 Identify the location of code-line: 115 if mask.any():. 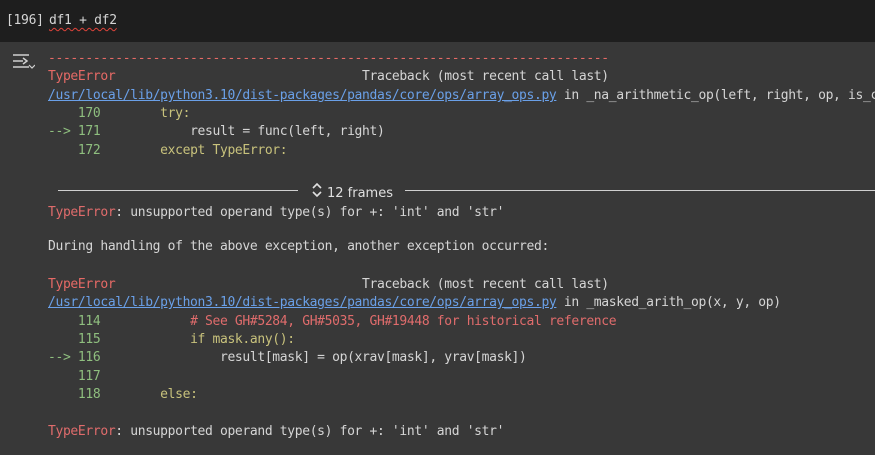
(171, 340).